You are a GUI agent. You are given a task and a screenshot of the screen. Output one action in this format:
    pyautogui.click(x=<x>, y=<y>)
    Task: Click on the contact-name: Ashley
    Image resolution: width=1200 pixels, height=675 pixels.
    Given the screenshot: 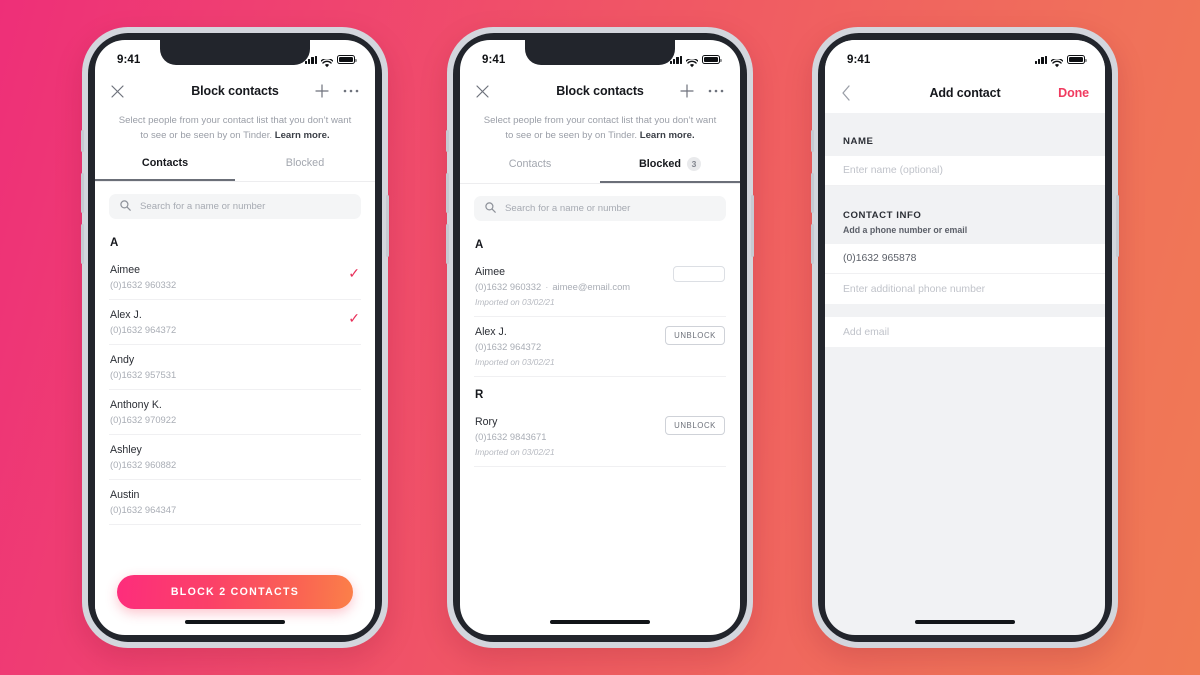 What is the action you would take?
    pyautogui.click(x=126, y=450)
    